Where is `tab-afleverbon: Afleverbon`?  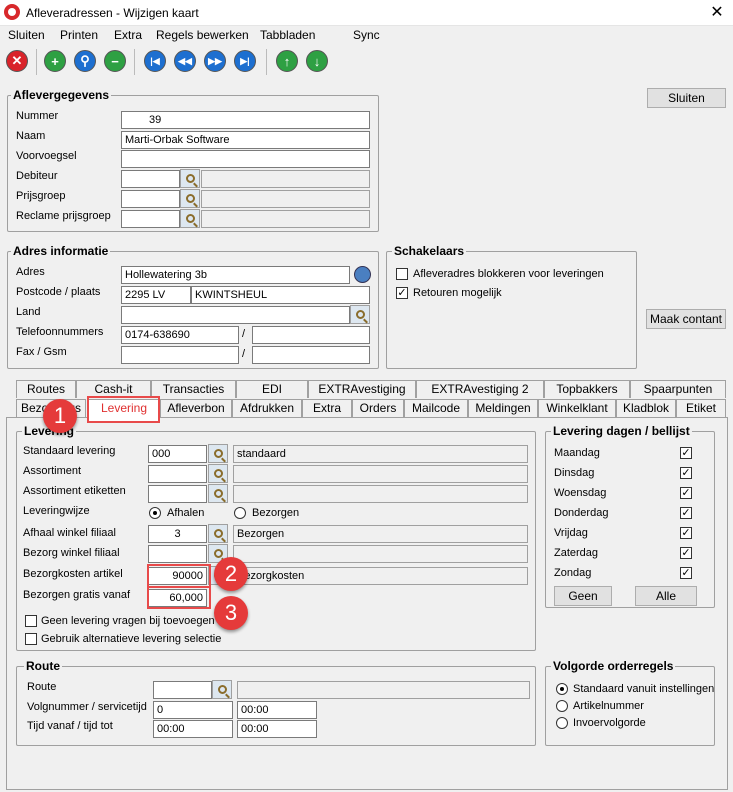
tab-afleverbon: Afleverbon is located at coordinates (196, 408).